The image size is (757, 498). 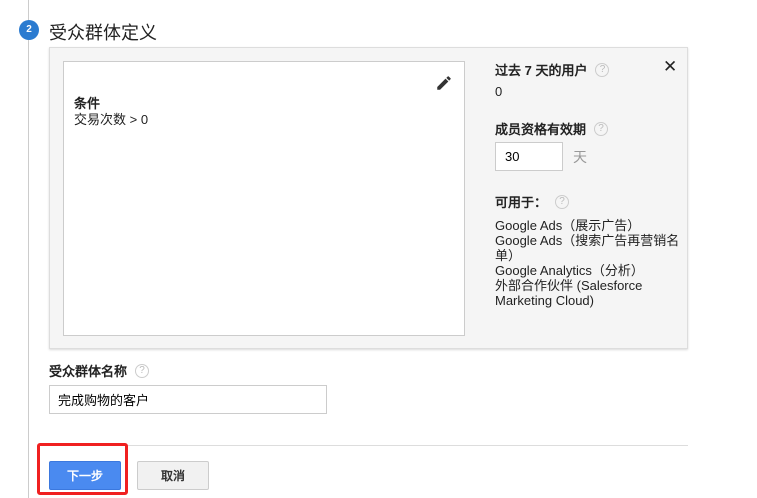 I want to click on available-for-item: Google Analytics（分析）, so click(x=569, y=270).